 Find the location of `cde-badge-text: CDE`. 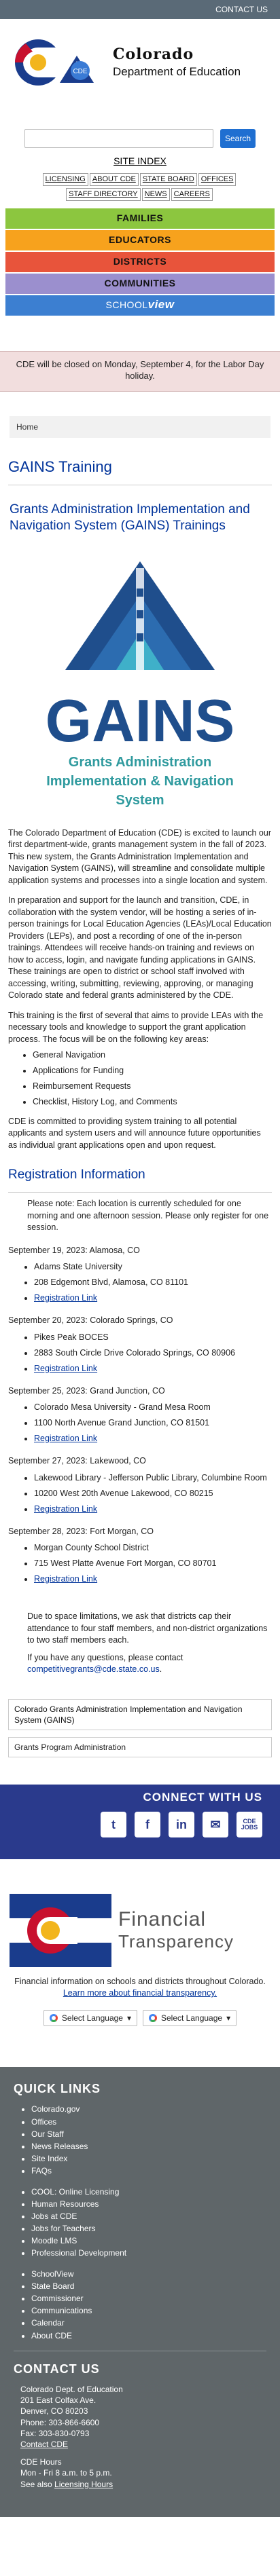

cde-badge-text: CDE is located at coordinates (80, 71).